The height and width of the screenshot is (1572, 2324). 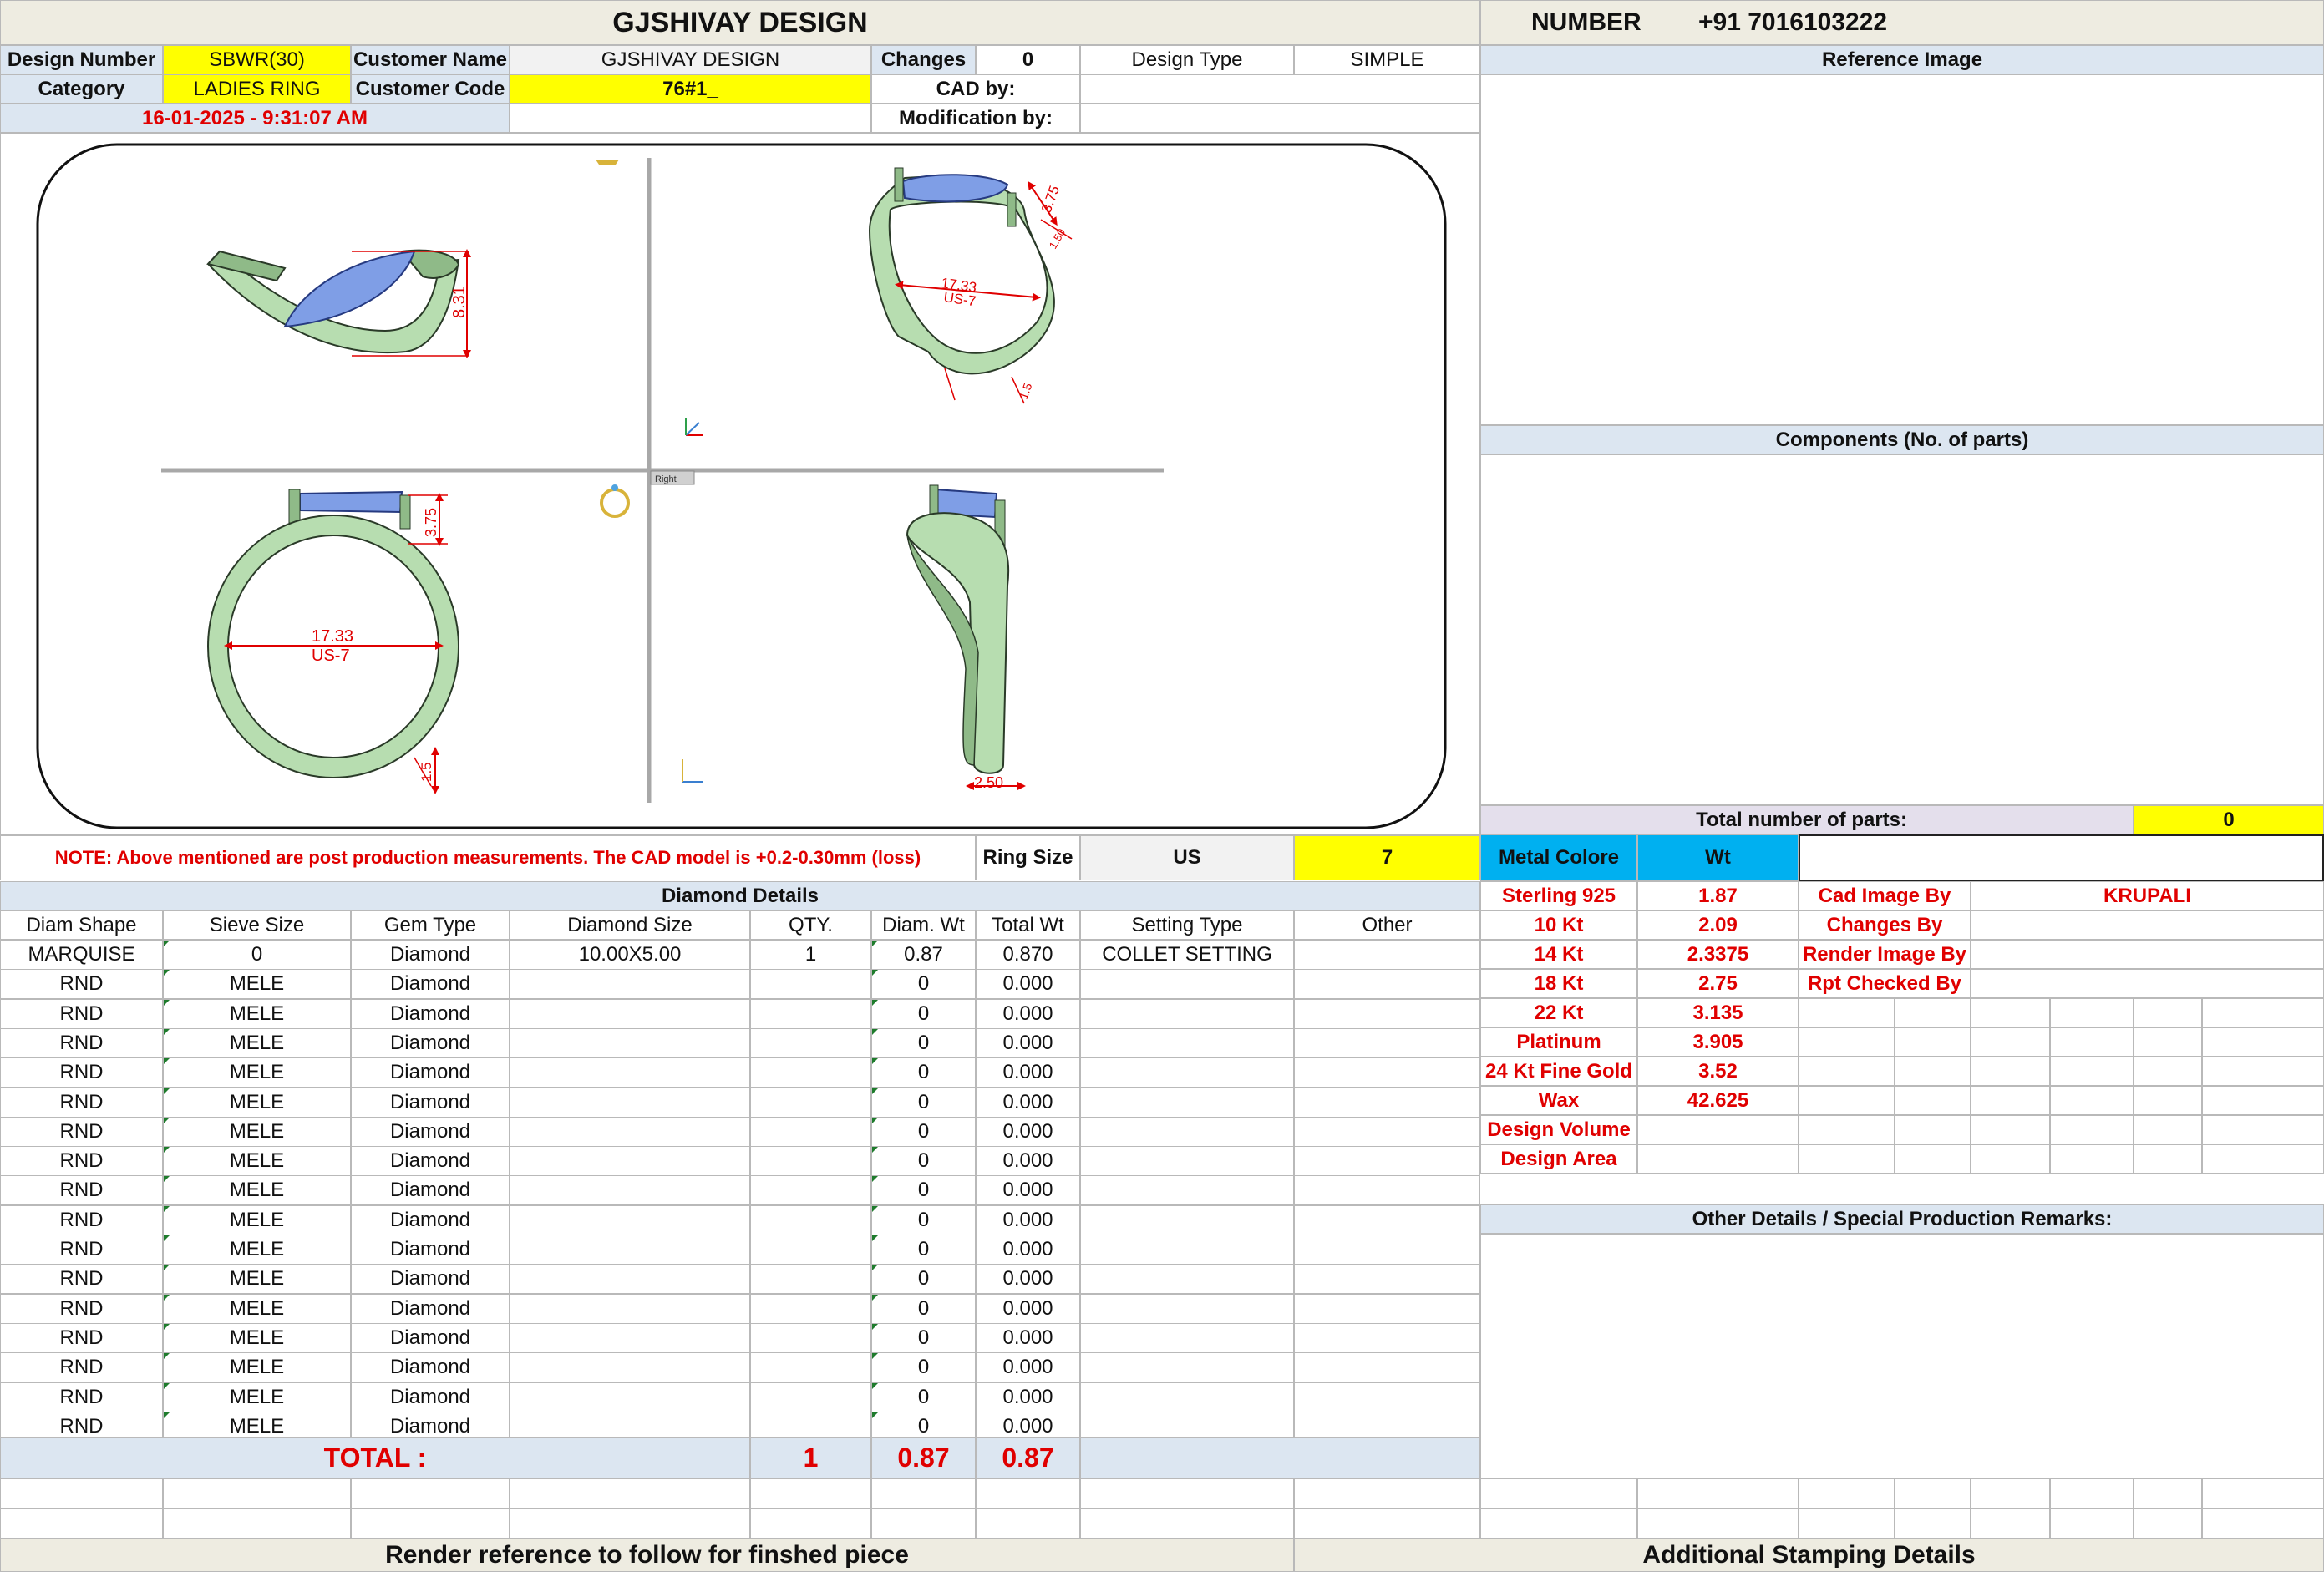 What do you see at coordinates (1187, 857) in the screenshot?
I see `ring-size-unit: US` at bounding box center [1187, 857].